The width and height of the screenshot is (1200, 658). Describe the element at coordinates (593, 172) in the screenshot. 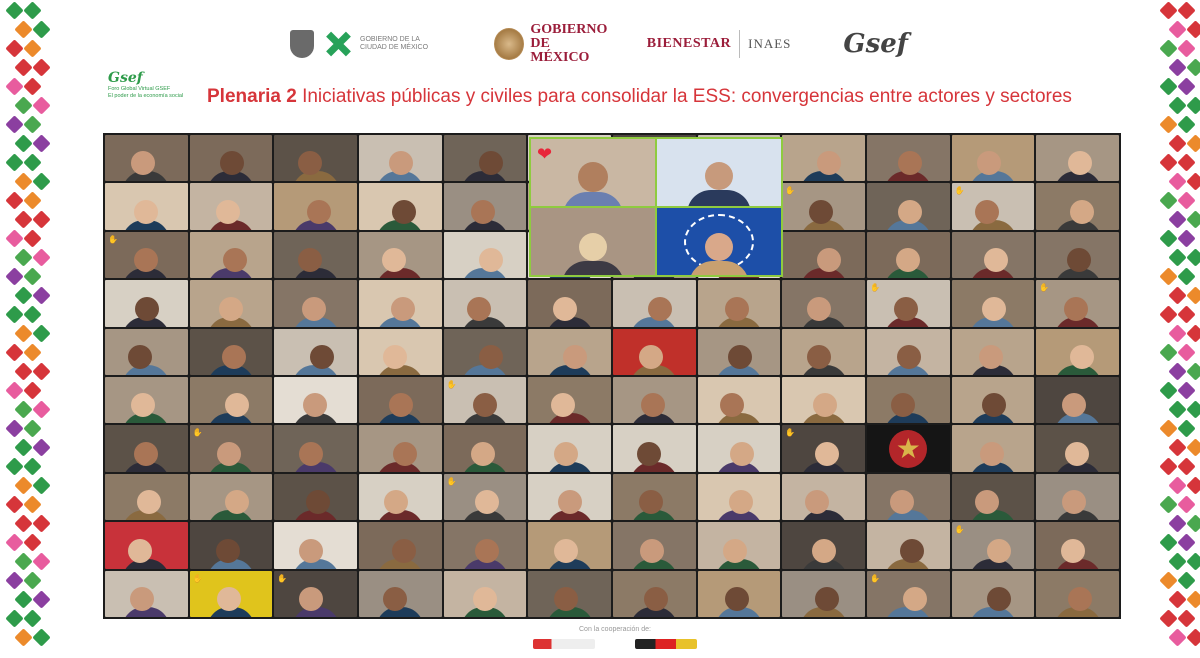

I see `speaker-tile: ❤` at that location.